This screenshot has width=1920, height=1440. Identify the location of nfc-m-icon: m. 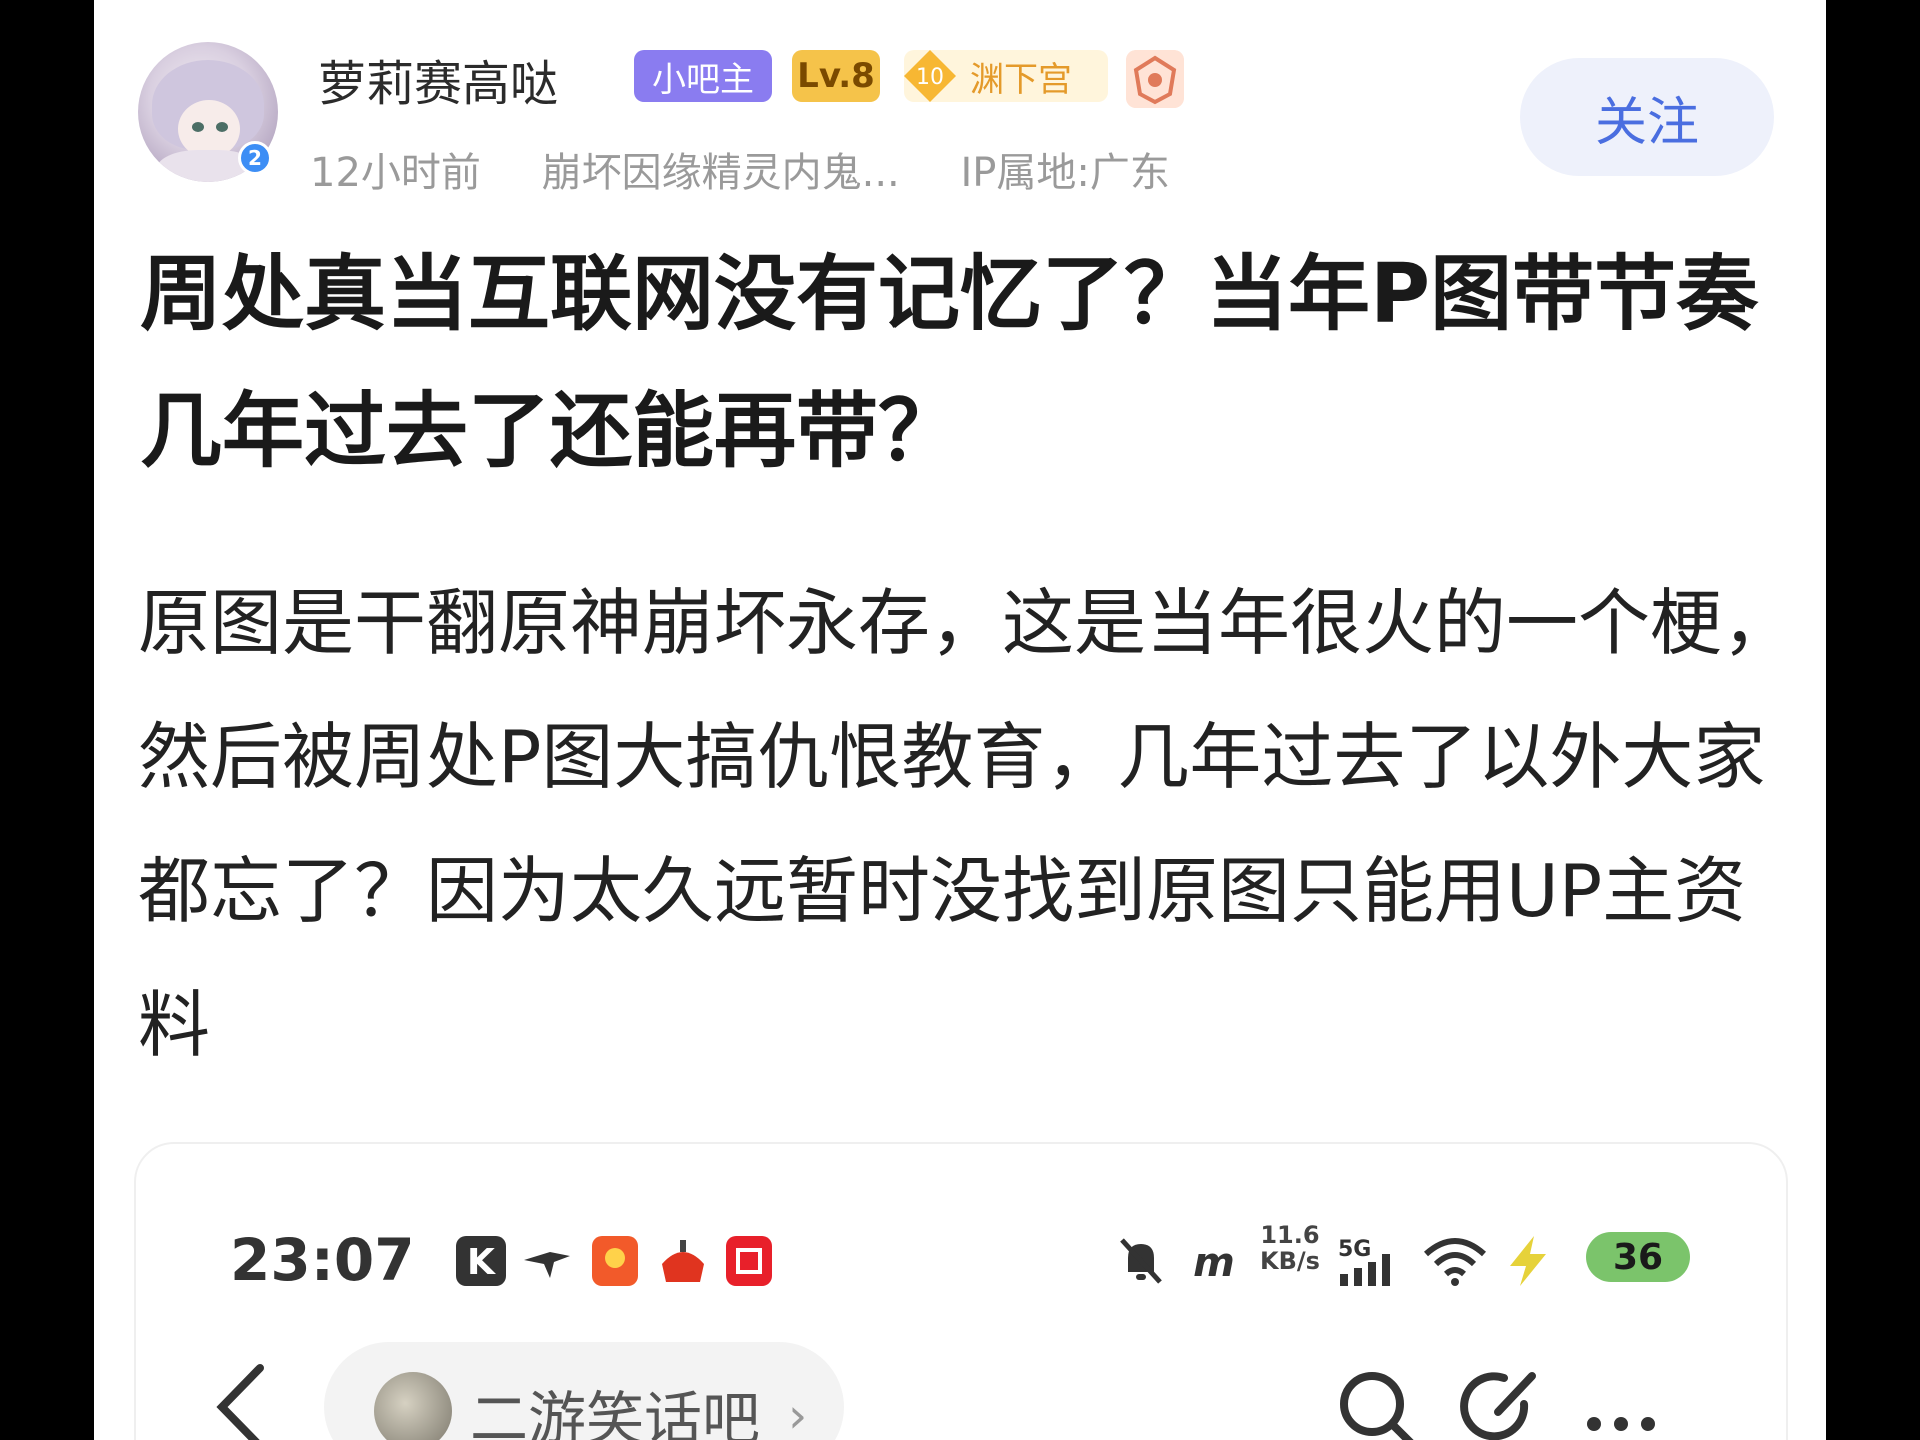
(1214, 1263).